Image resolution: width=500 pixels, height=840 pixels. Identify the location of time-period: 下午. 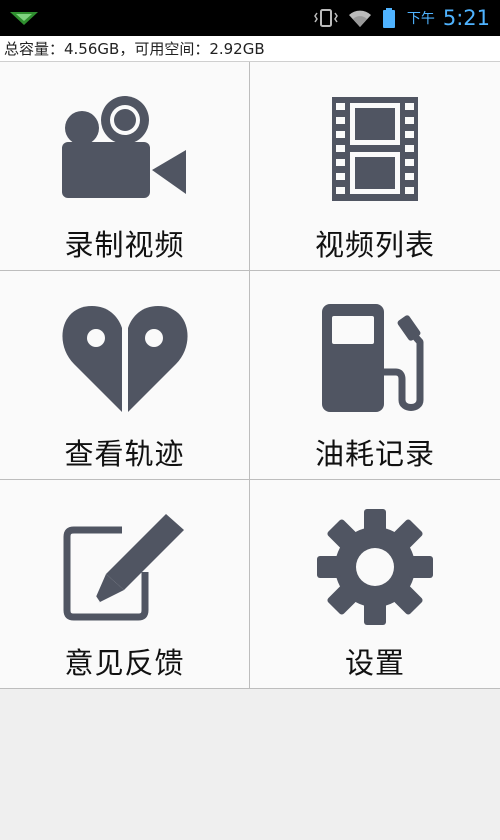
(420, 19).